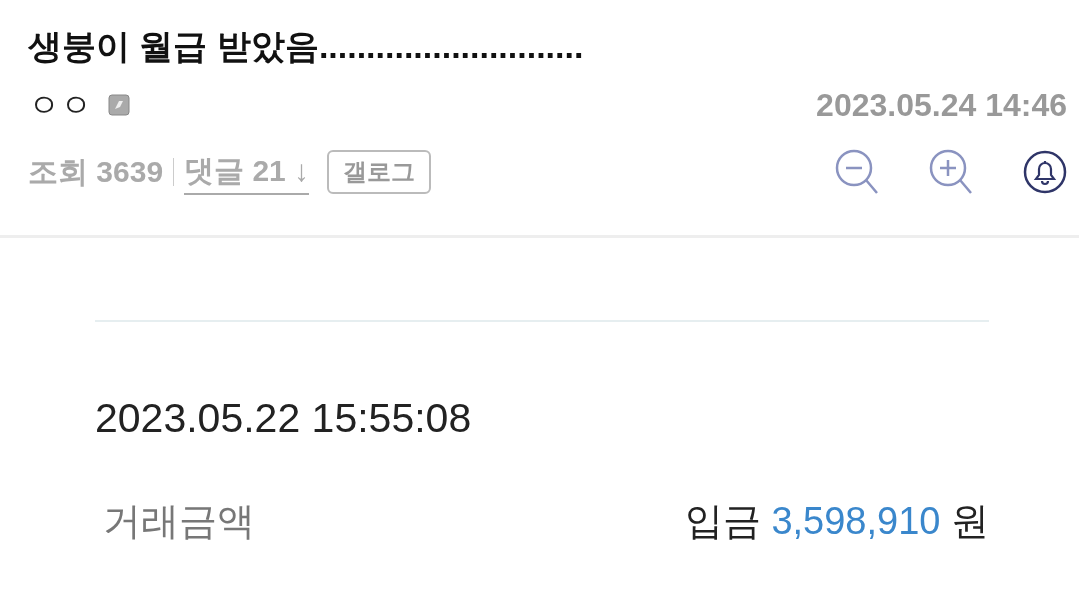  I want to click on post-date: 2023.05.24 14:46, so click(941, 105).